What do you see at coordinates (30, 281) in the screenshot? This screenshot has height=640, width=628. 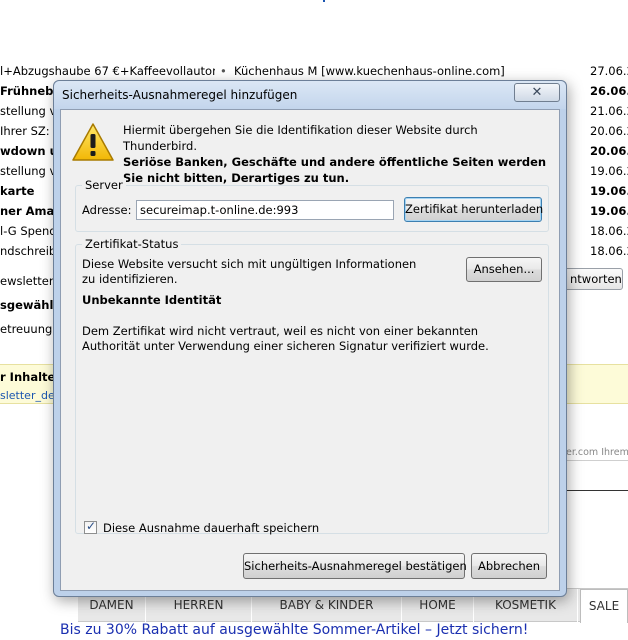 I see `header-snippet: ewsletter_` at bounding box center [30, 281].